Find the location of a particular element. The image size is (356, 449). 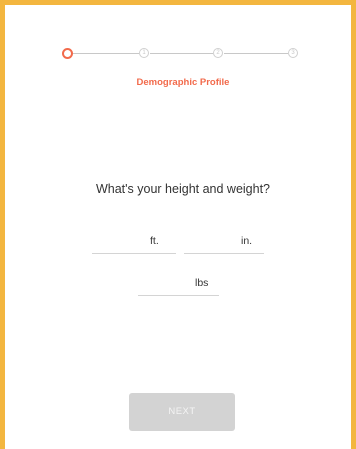

height-inches-unit: in. is located at coordinates (247, 241).